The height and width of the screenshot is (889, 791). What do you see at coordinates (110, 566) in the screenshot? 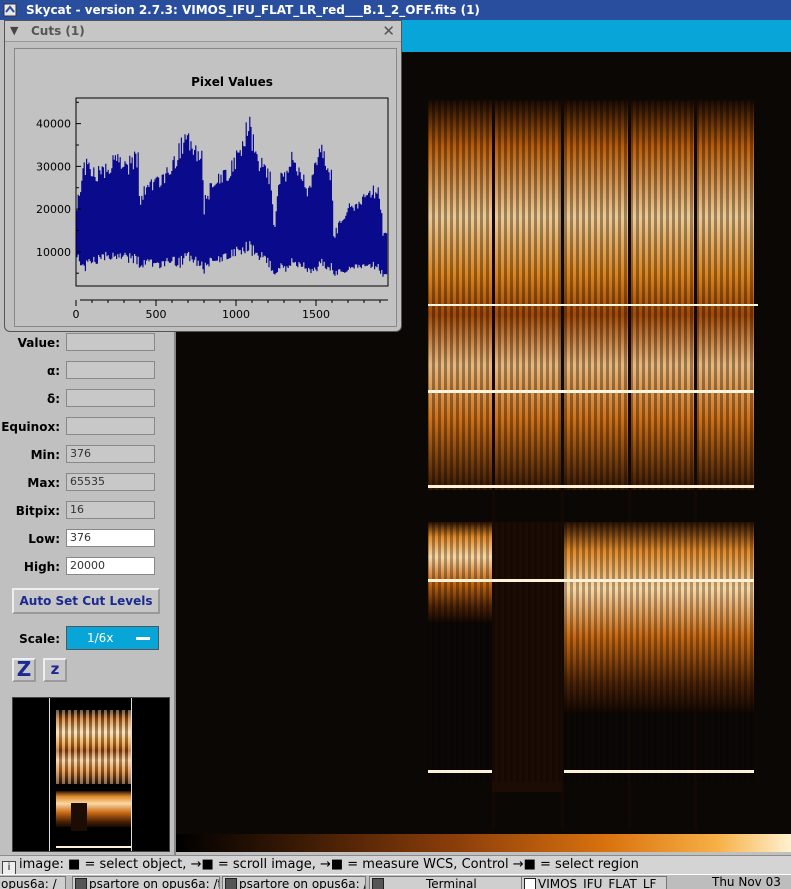
I see `field-value: 20000` at bounding box center [110, 566].